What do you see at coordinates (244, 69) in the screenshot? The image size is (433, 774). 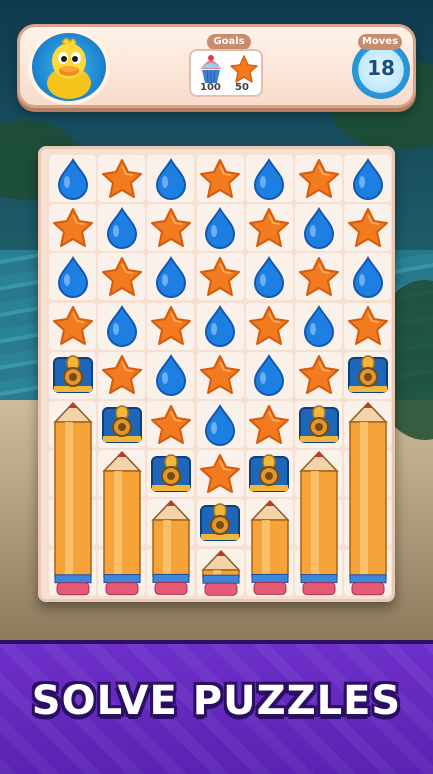 I see `star-icon` at bounding box center [244, 69].